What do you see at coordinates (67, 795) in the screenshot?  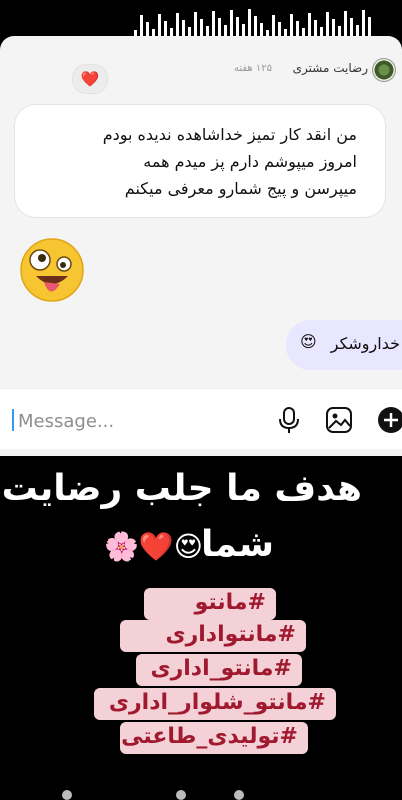 I see `emoji-icon` at bounding box center [67, 795].